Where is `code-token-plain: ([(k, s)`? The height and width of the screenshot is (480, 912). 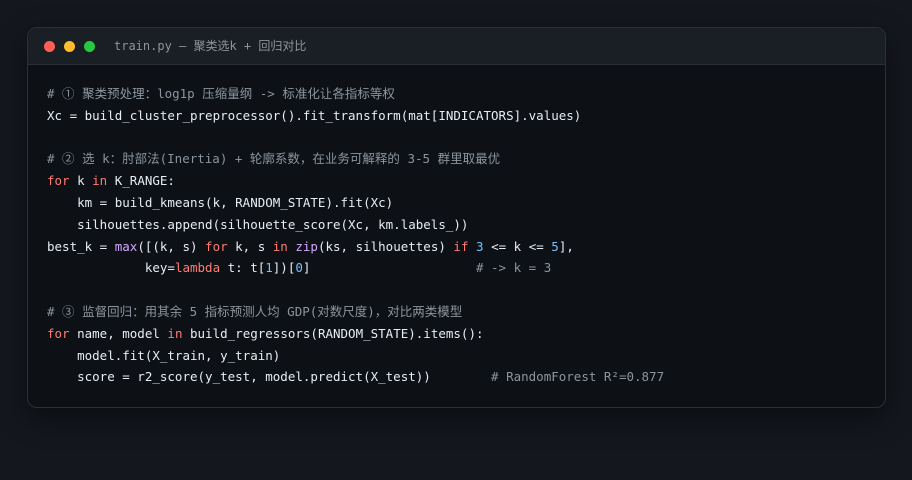 code-token-plain: ([(k, s) is located at coordinates (171, 246).